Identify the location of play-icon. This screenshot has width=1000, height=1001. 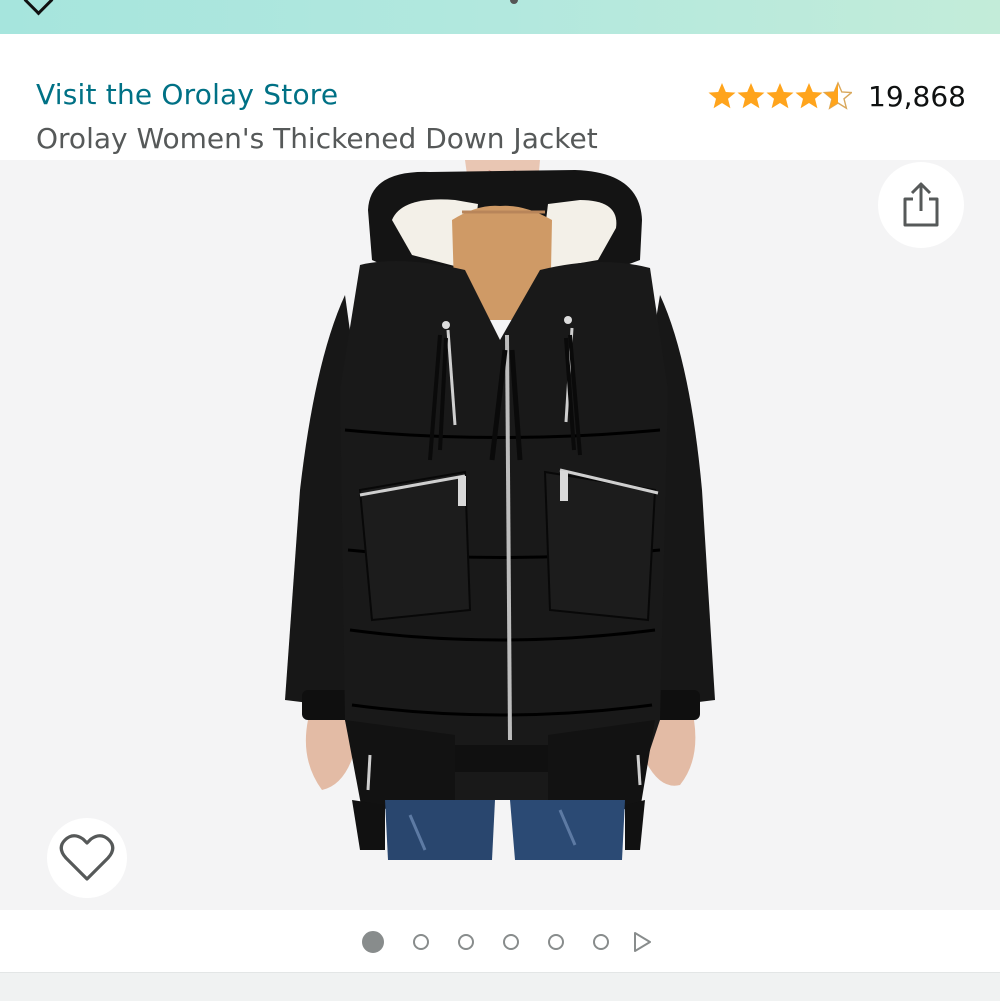
(642, 942).